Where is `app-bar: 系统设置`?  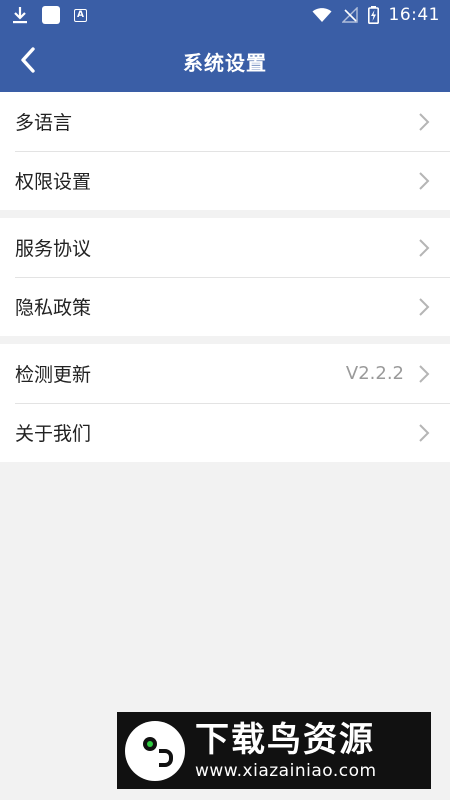
app-bar: 系统设置 is located at coordinates (225, 61).